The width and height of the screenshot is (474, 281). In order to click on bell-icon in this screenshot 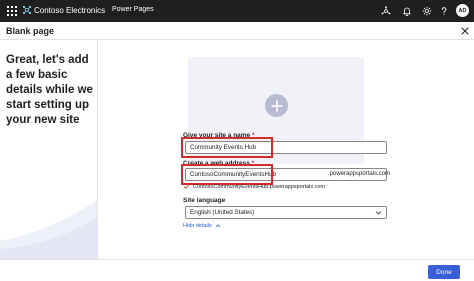, I will do `click(407, 11)`.